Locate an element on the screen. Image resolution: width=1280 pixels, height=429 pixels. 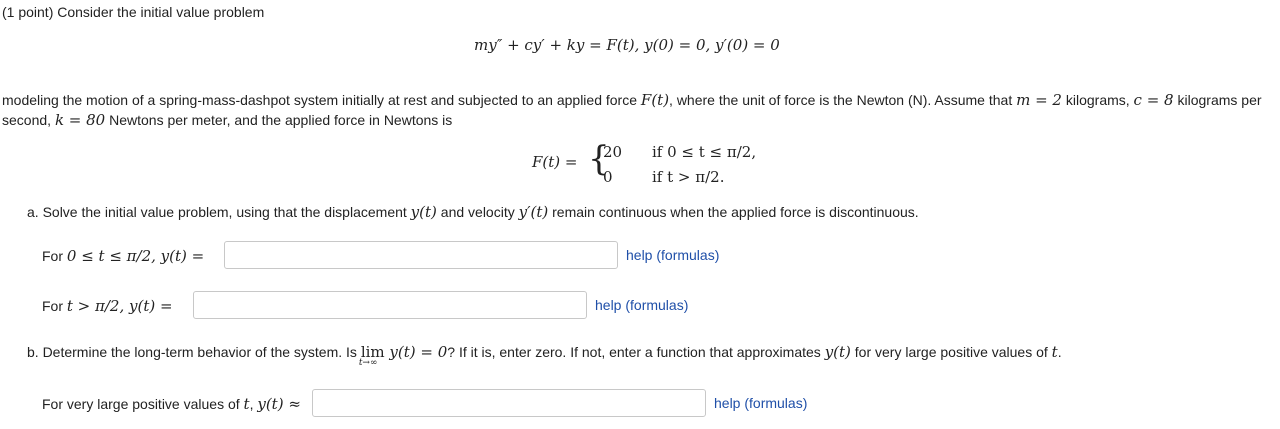
answer-2-prefix: For is located at coordinates (54, 306).